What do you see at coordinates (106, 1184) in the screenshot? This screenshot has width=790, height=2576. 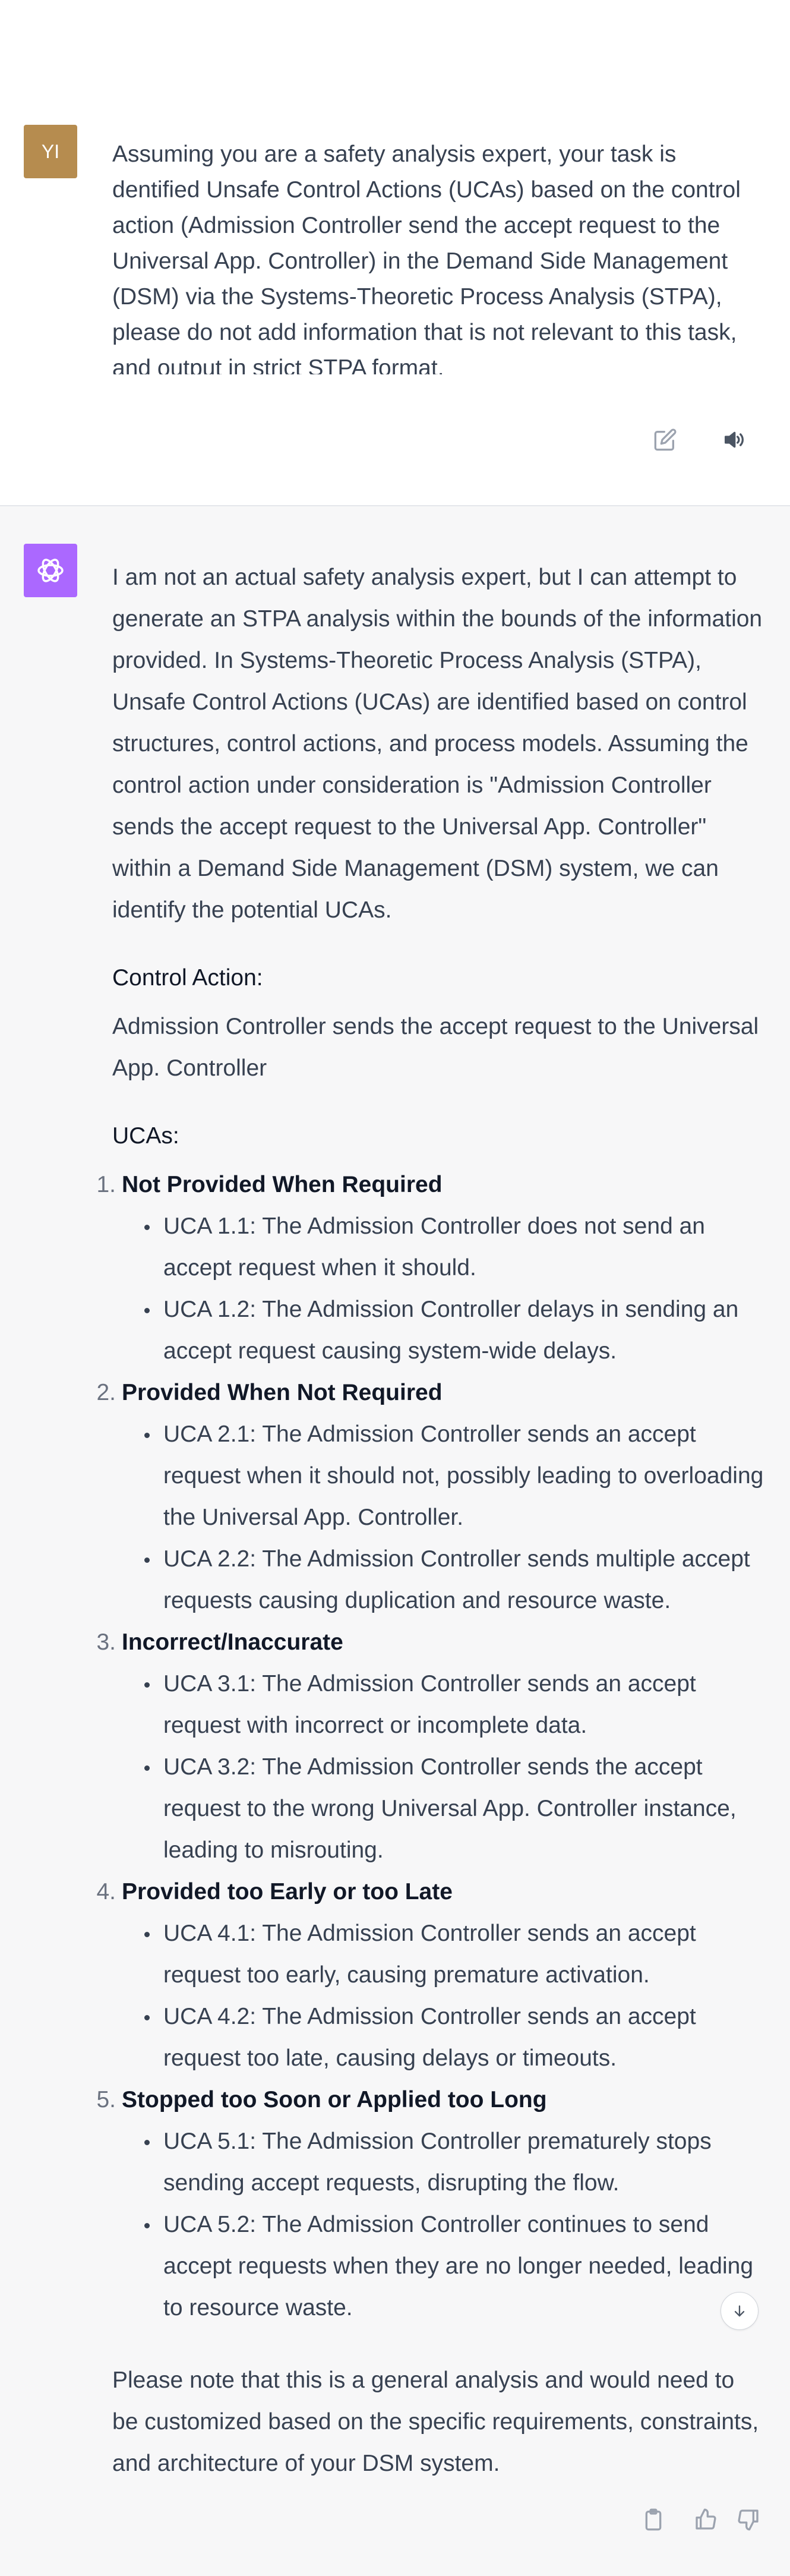 I see `category-number: 1.` at bounding box center [106, 1184].